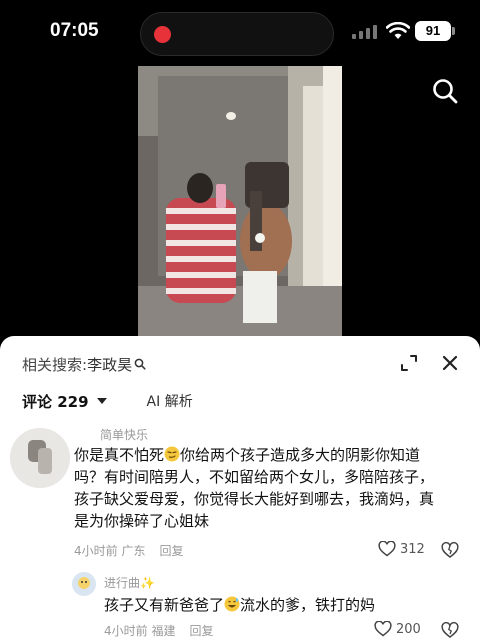  I want to click on expand-icon, so click(409, 363).